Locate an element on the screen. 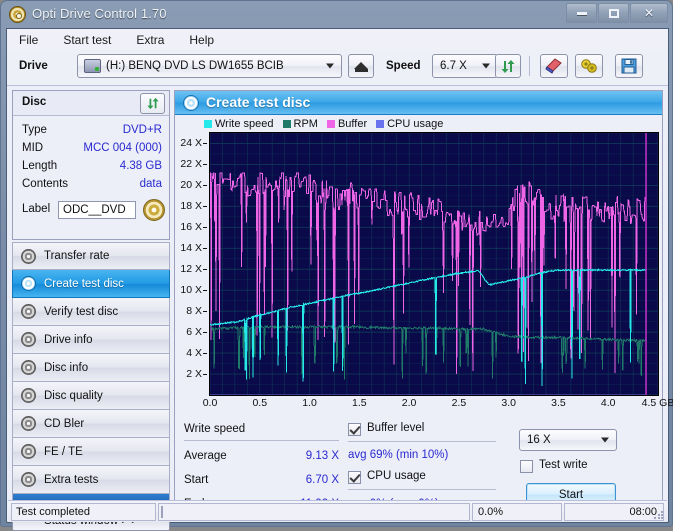 This screenshot has width=673, height=531. gear-icon is located at coordinates (589, 66).